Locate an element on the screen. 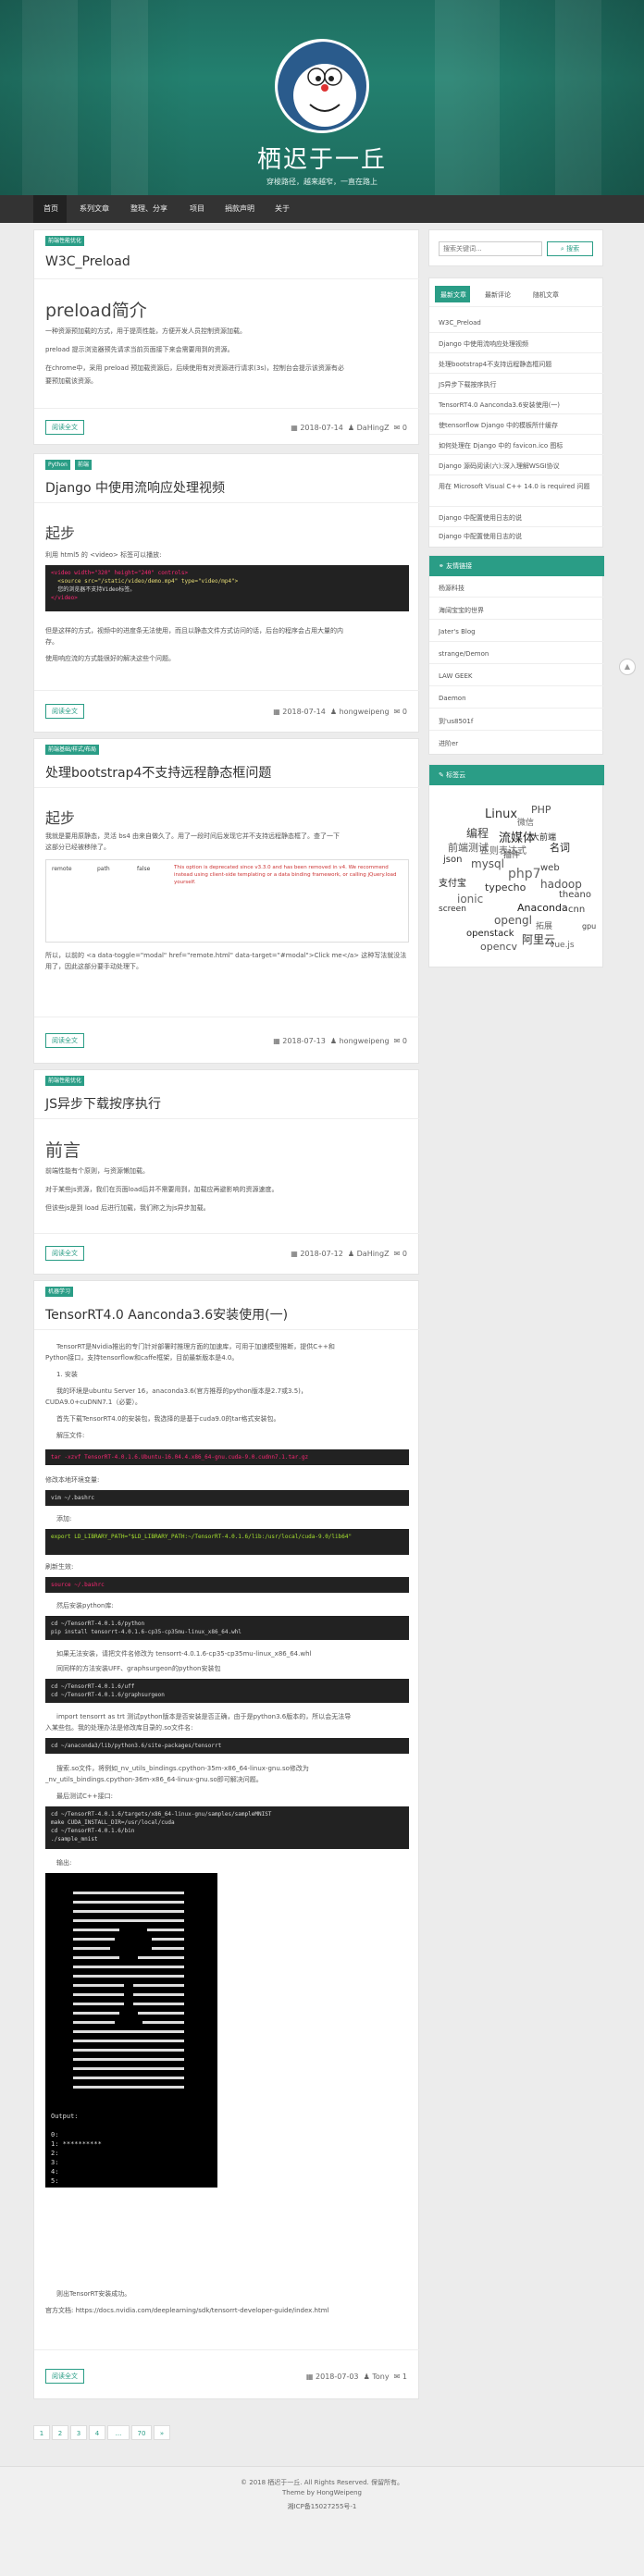 The width and height of the screenshot is (644, 2576). page-link: 3 is located at coordinates (78, 2432).